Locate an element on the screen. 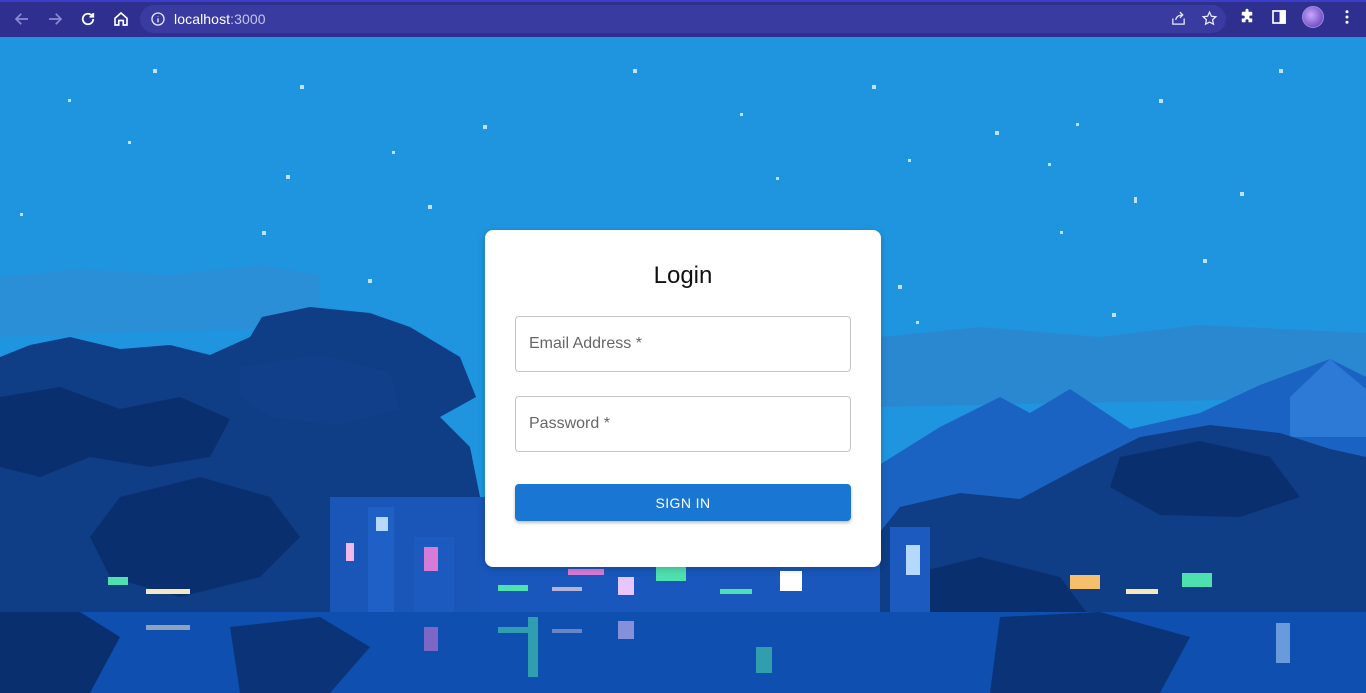 This screenshot has height=693, width=1366. back-button is located at coordinates (22, 19).